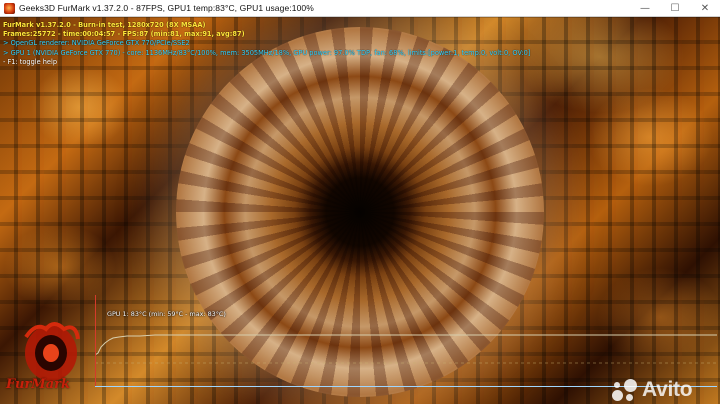 The width and height of the screenshot is (720, 404). What do you see at coordinates (625, 390) in the screenshot?
I see `avito-logo-icon` at bounding box center [625, 390].